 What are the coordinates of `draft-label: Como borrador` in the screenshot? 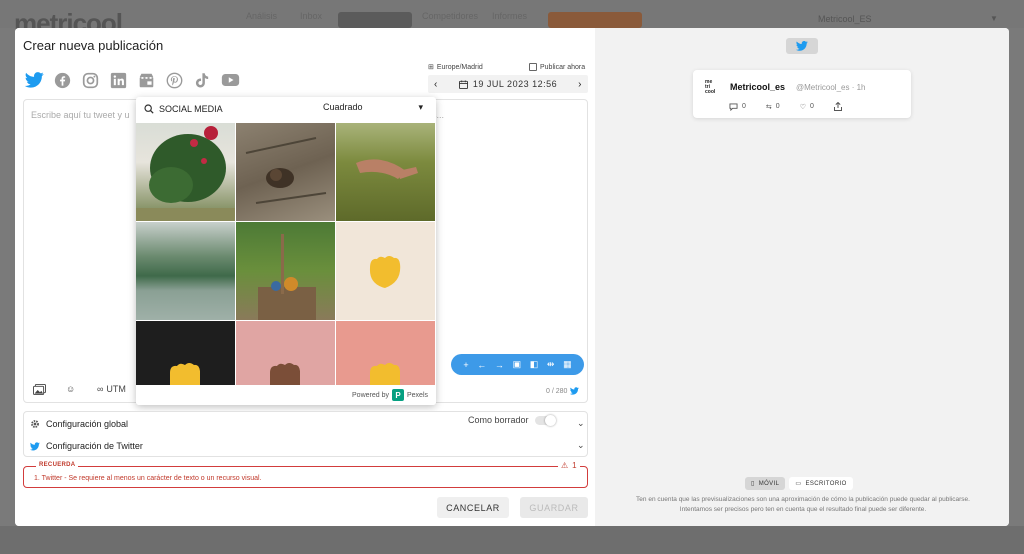 It's located at (498, 420).